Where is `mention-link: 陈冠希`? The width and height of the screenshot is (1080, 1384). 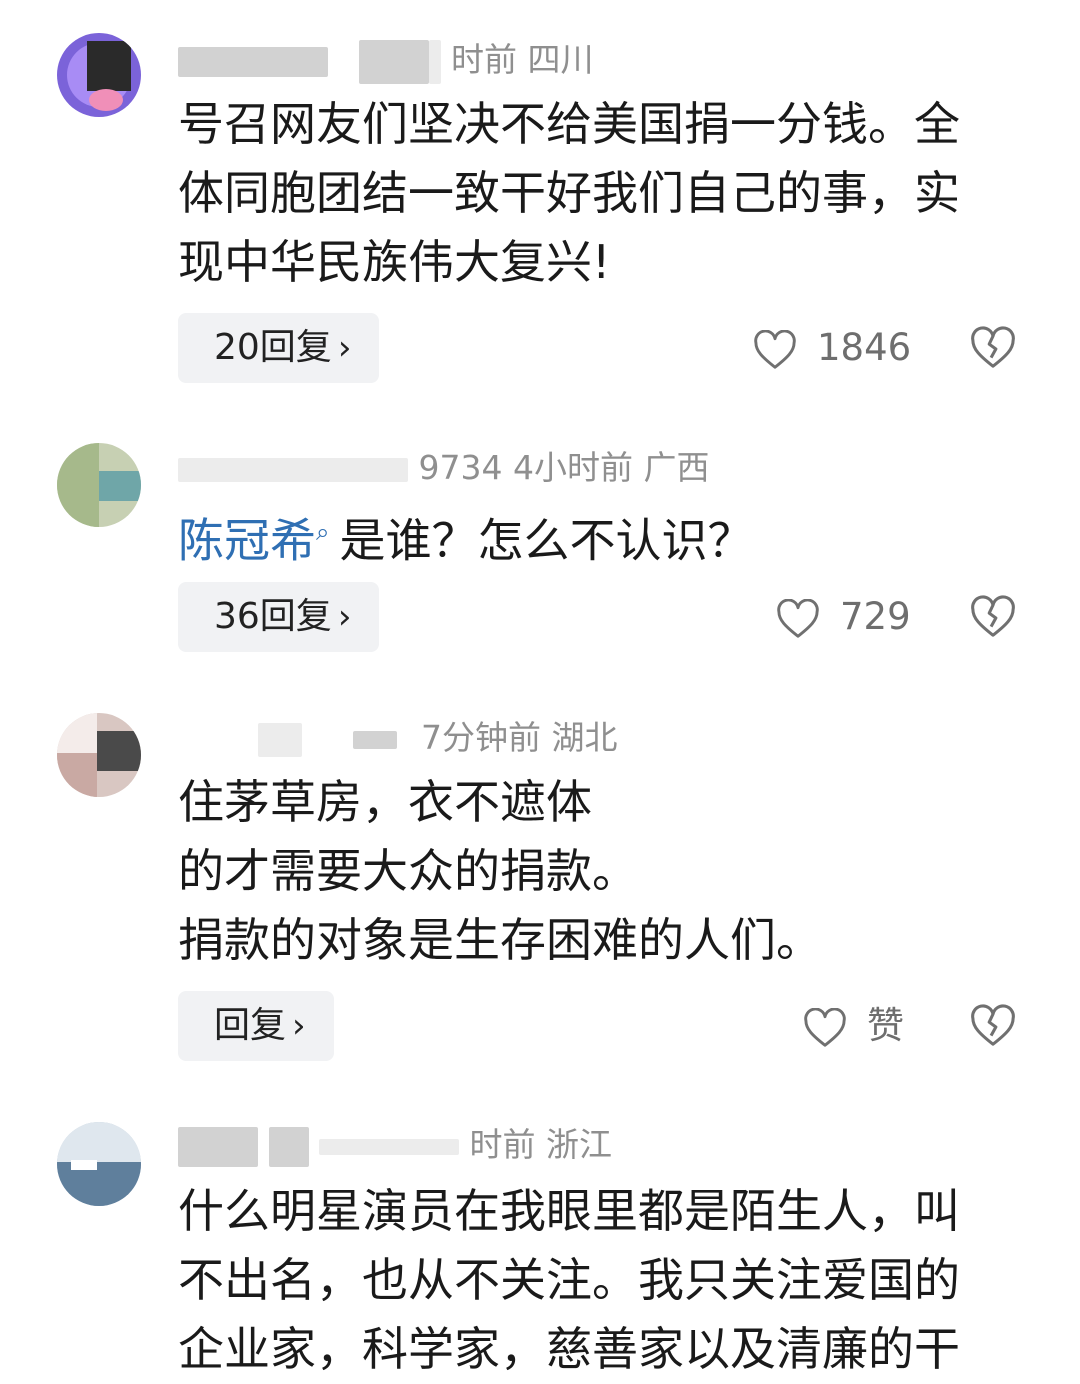
mention-link: 陈冠希 is located at coordinates (247, 540).